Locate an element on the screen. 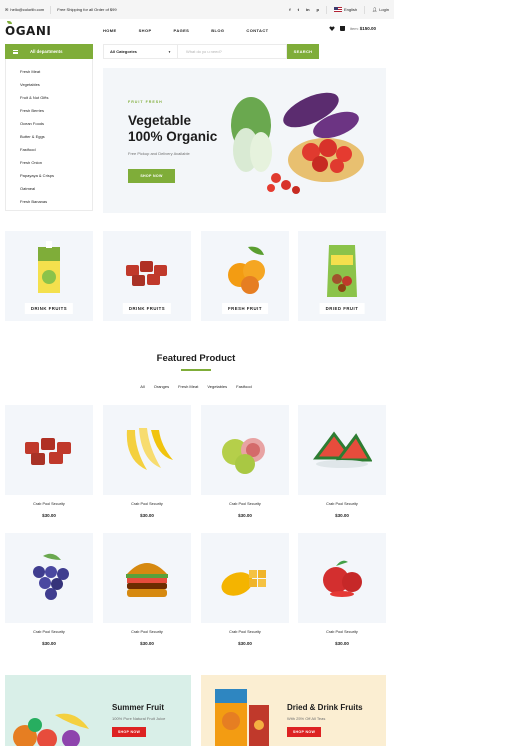  banner-subtitle: 100% Pure Natural Fruit Juice is located at coordinates (139, 718).